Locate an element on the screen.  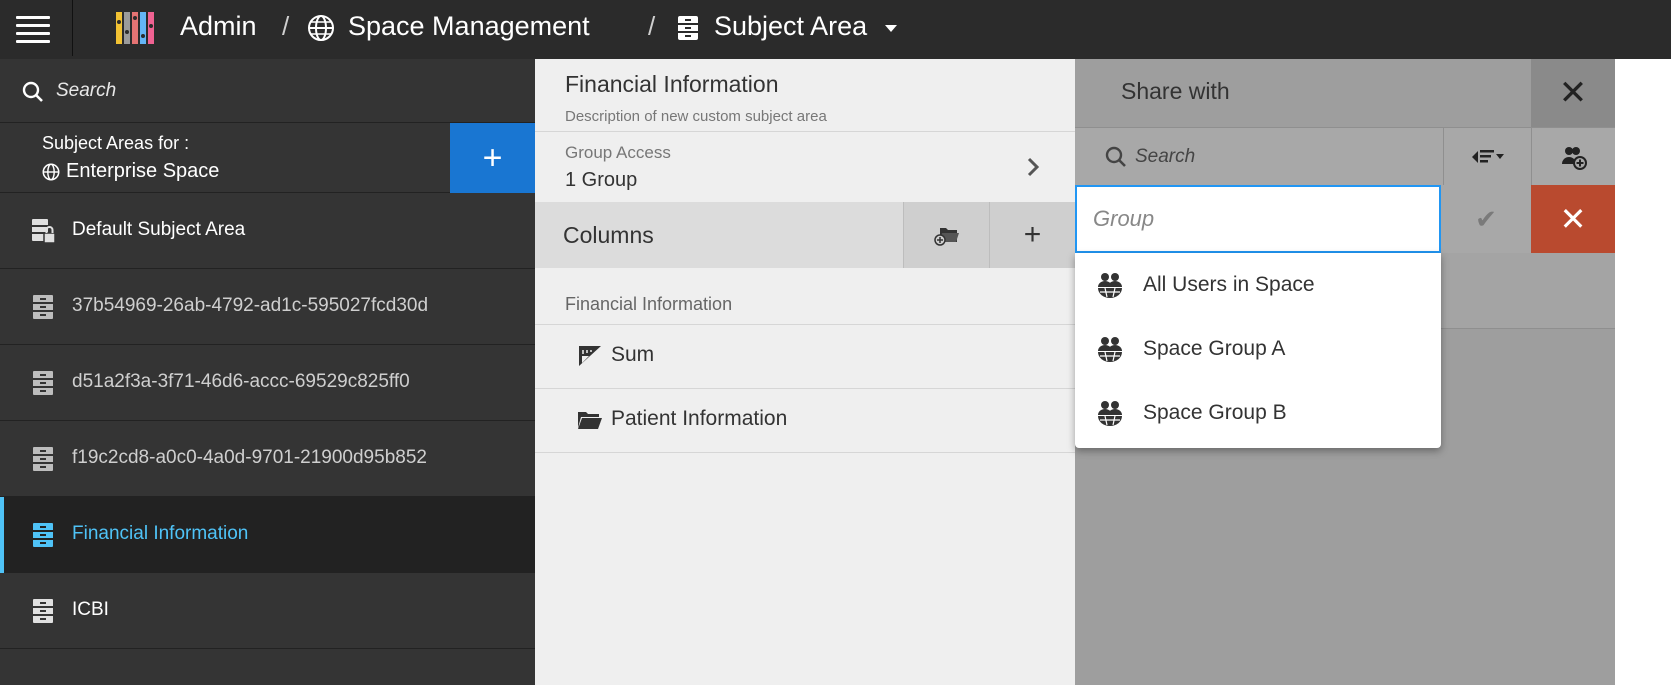
sort-icon is located at coordinates (1487, 156).